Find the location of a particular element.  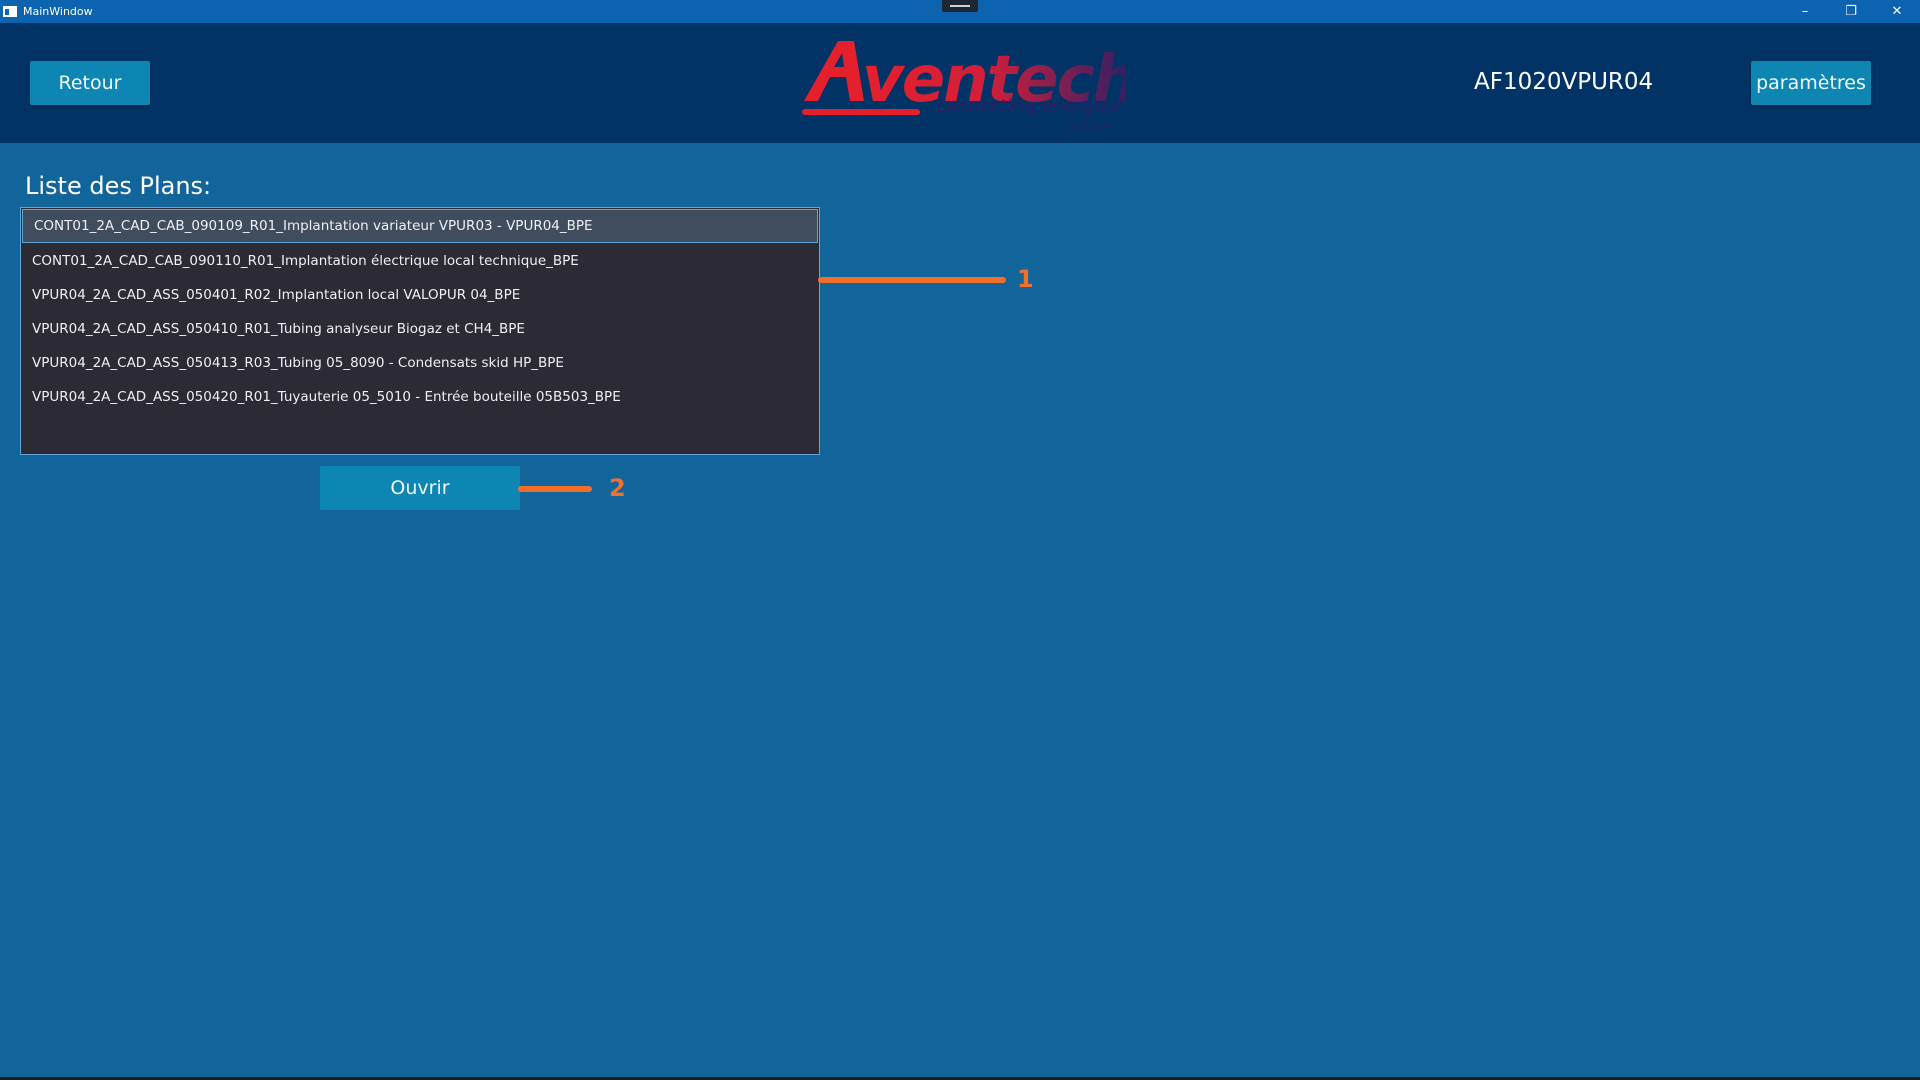

open-button: Ouvrir is located at coordinates (420, 488).